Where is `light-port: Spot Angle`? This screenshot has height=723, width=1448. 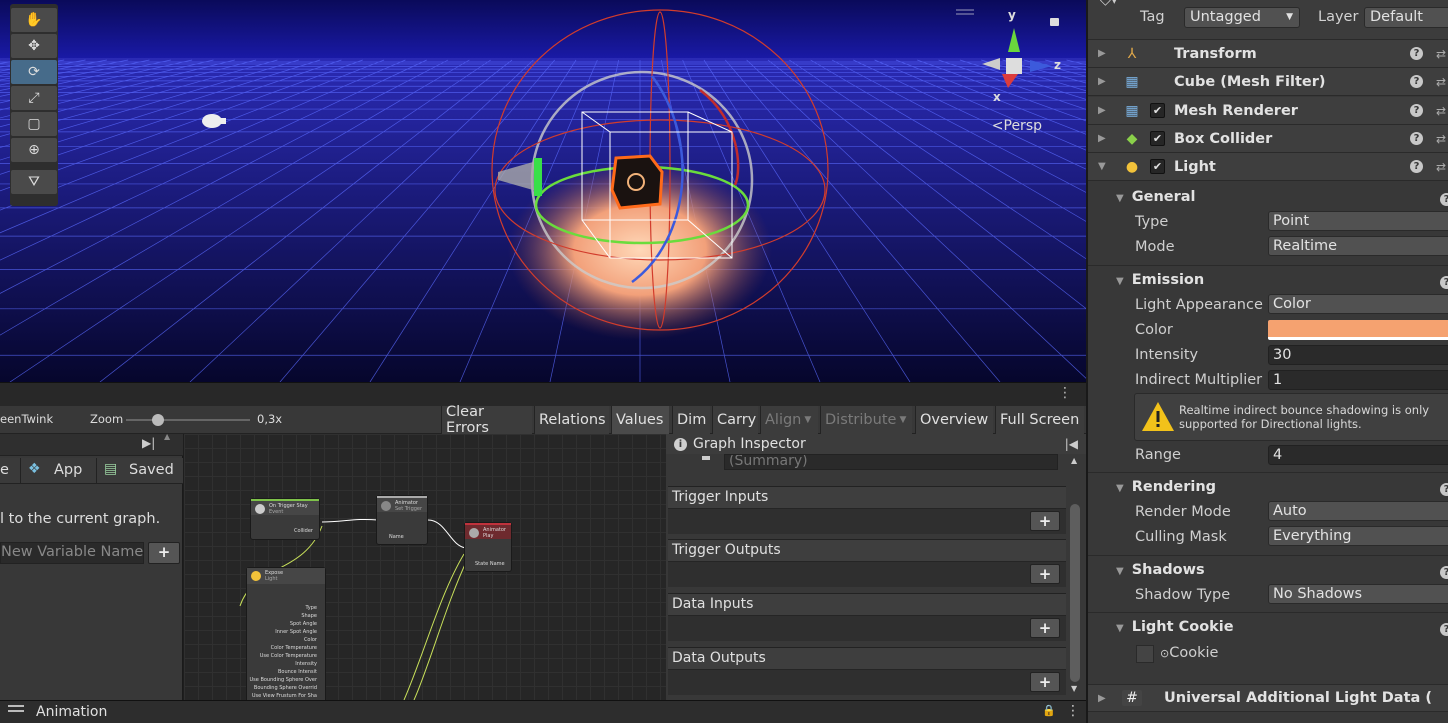 light-port: Spot Angle is located at coordinates (283, 624).